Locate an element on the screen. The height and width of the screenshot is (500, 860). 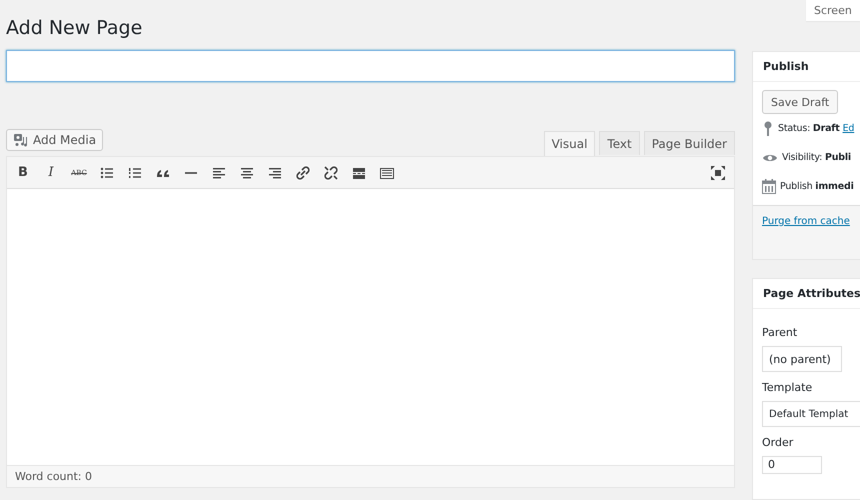
calendar-icon is located at coordinates (769, 186).